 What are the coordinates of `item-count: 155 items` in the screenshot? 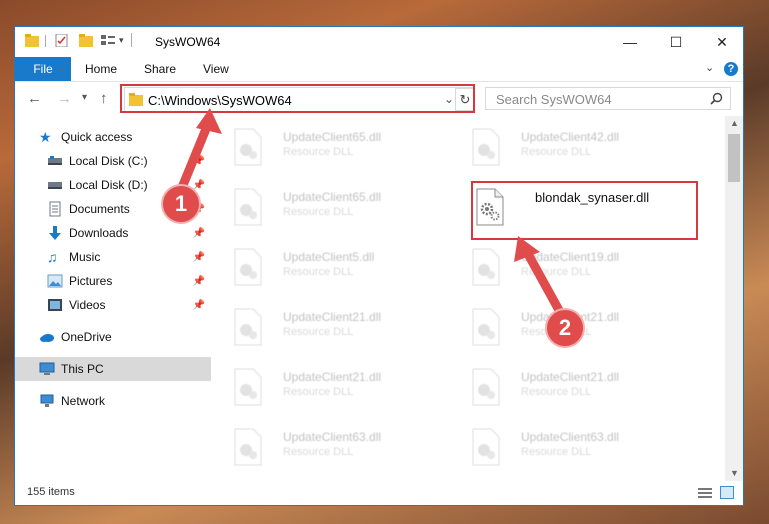 It's located at (51, 492).